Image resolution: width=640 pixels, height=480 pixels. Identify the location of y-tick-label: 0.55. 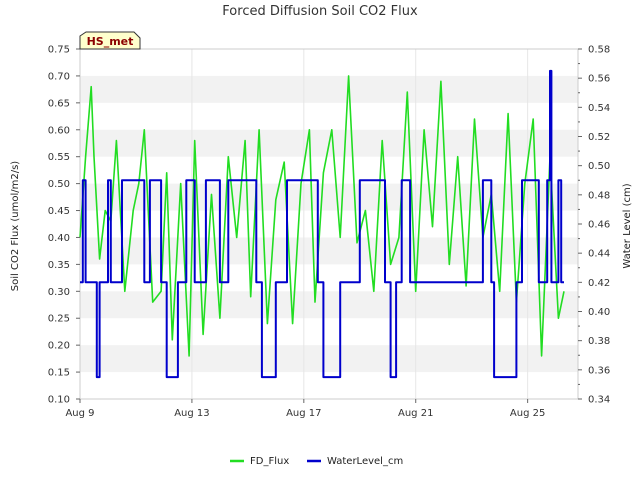
(59, 157).